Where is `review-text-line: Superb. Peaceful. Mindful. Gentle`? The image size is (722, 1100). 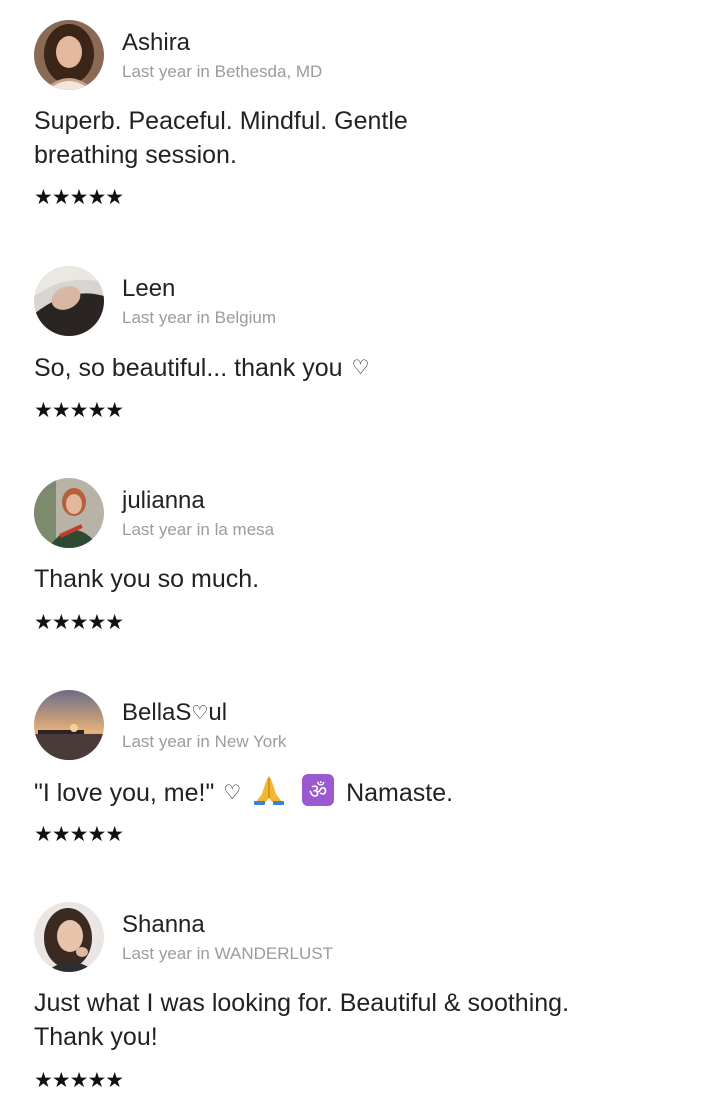 review-text-line: Superb. Peaceful. Mindful. Gentle is located at coordinates (221, 121).